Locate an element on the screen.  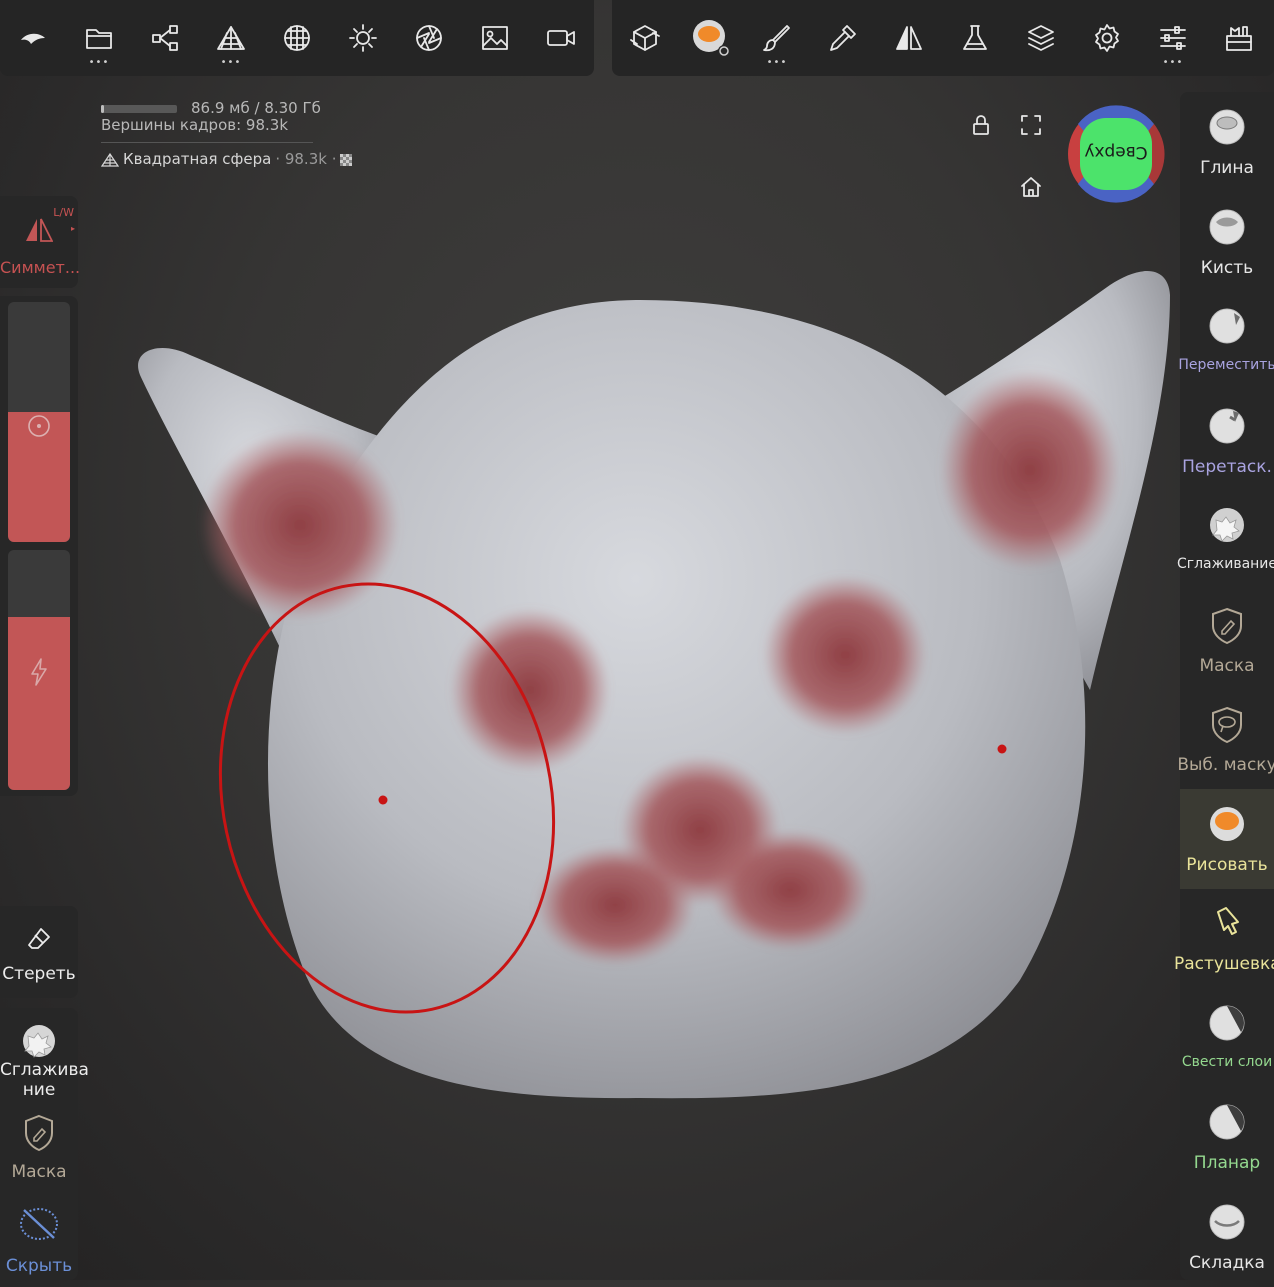
gizmo-label: Сверху is located at coordinates (1116, 152).